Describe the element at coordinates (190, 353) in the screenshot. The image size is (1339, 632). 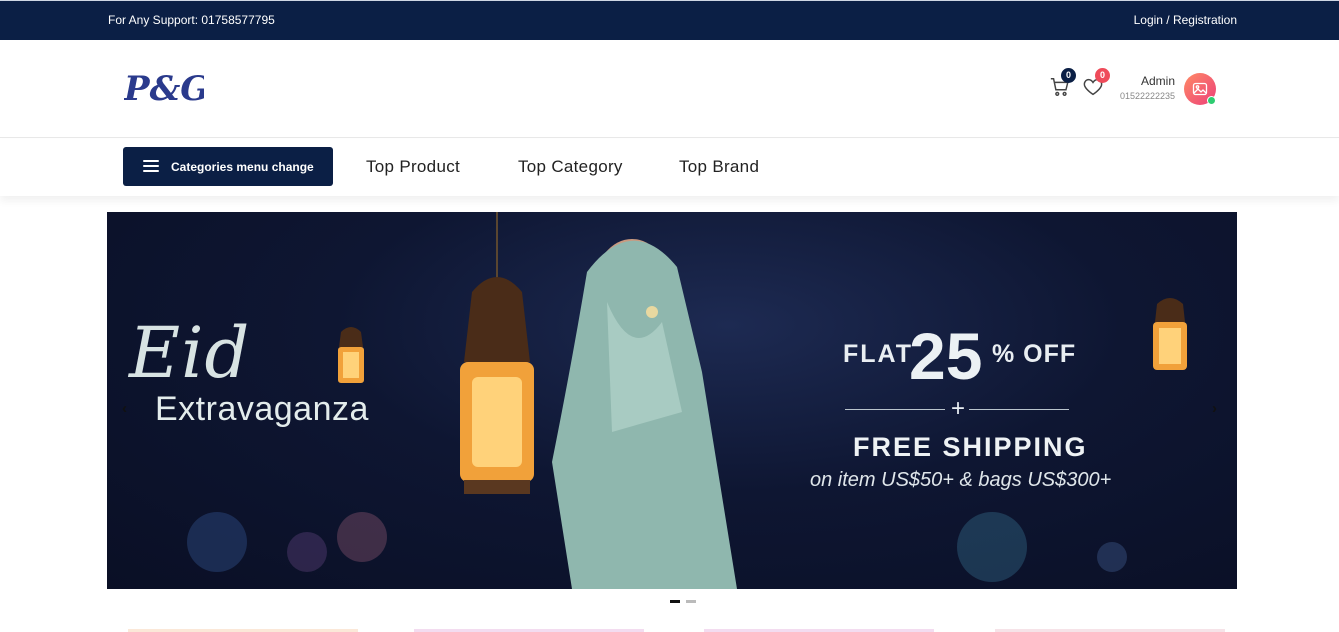
I see `banner-eid-text: Eid` at that location.